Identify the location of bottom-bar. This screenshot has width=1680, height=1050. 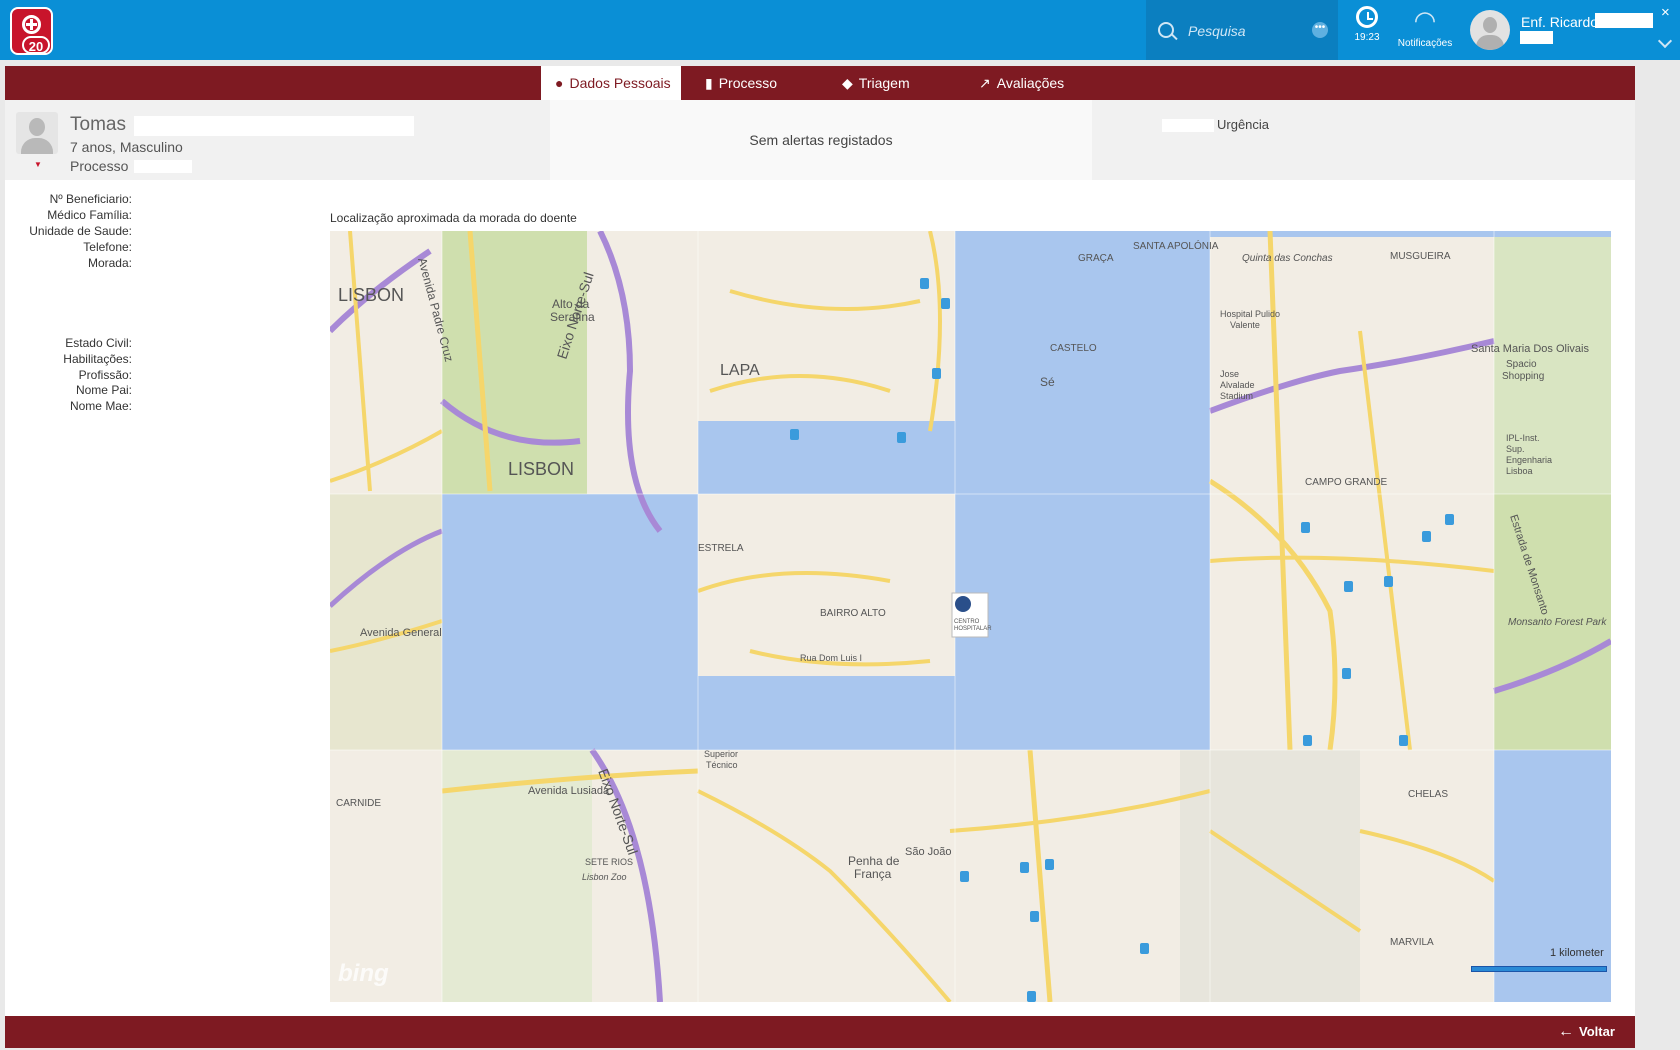
(820, 1032).